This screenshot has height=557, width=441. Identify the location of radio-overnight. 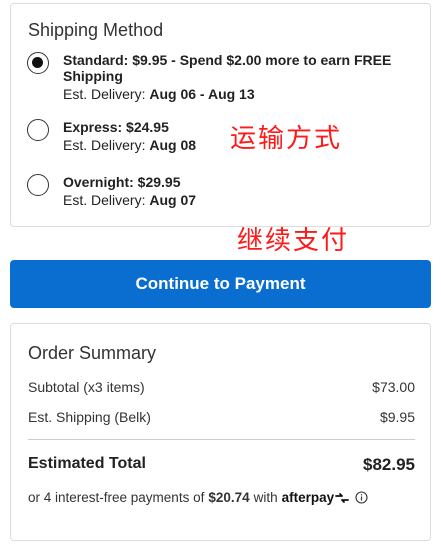
(38, 185).